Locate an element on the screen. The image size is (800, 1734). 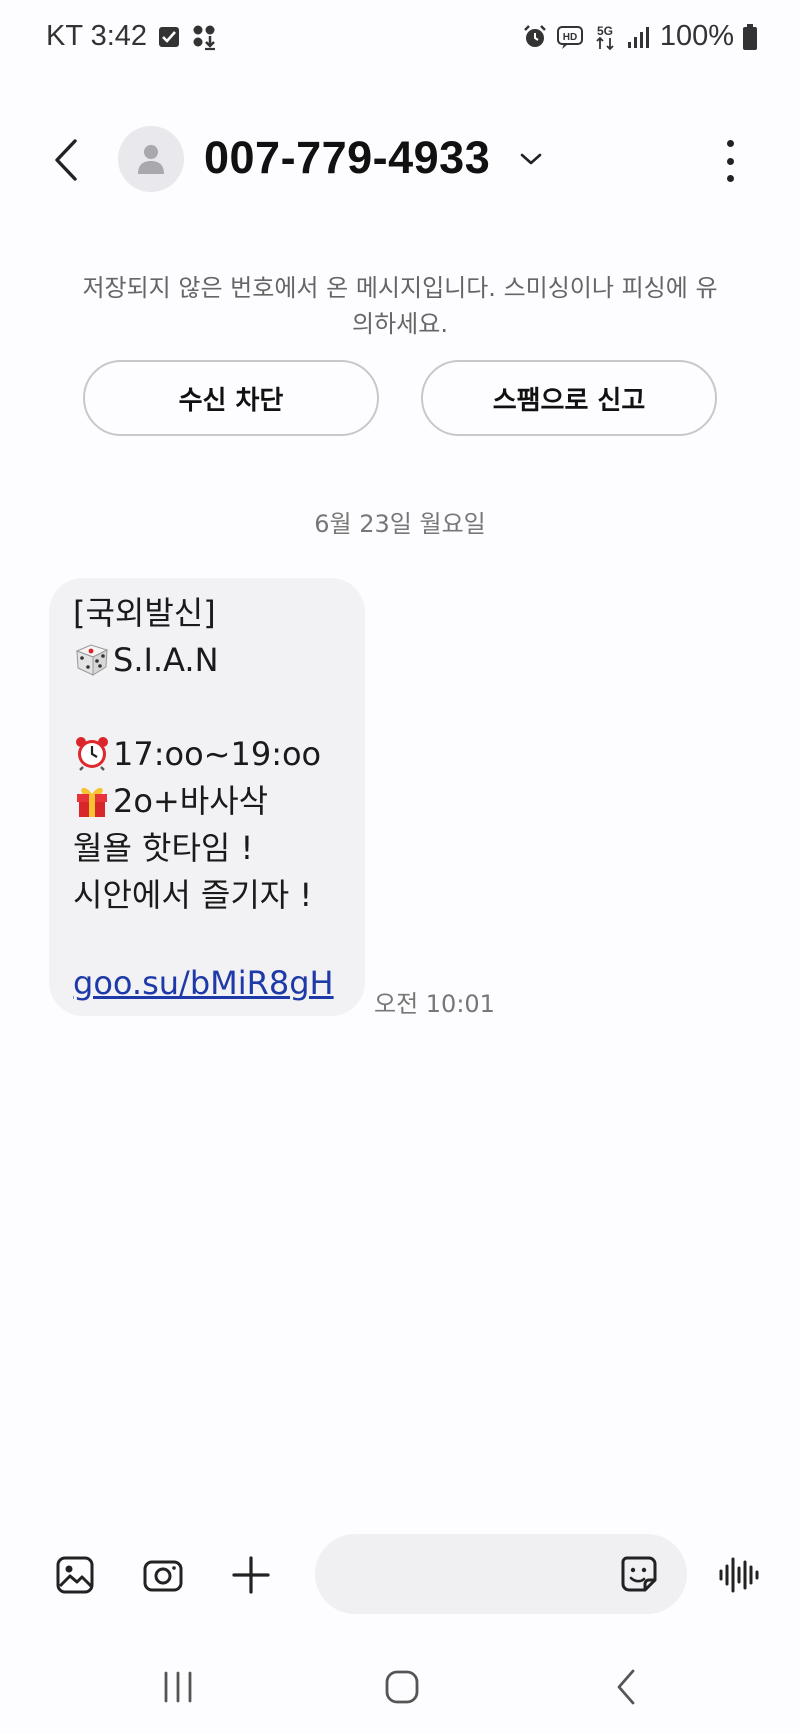
alarm-clock-emoji is located at coordinates (92, 753).